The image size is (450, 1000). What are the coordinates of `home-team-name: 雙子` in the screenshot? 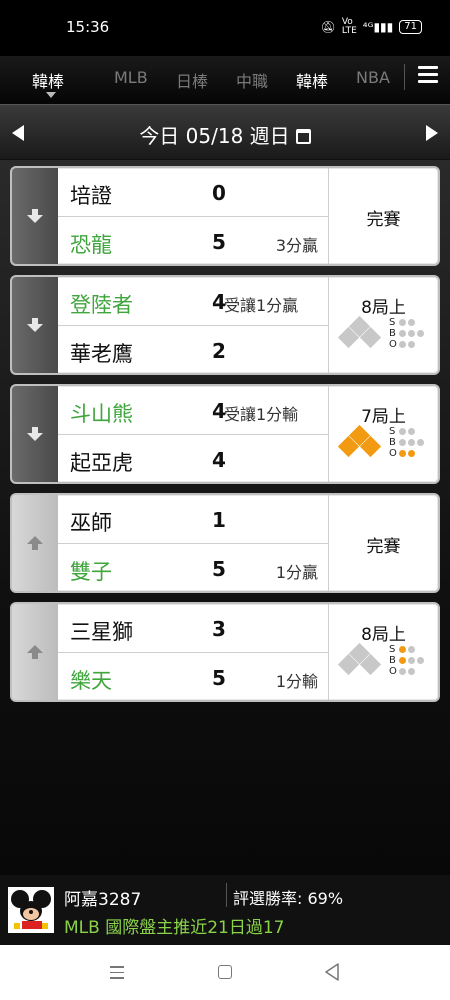 It's located at (91, 572).